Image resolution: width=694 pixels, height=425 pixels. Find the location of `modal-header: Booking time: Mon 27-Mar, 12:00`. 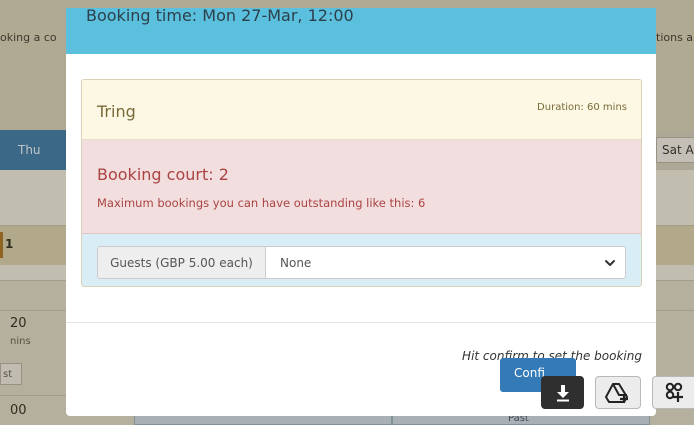

modal-header: Booking time: Mon 27-Mar, 12:00 is located at coordinates (361, 31).